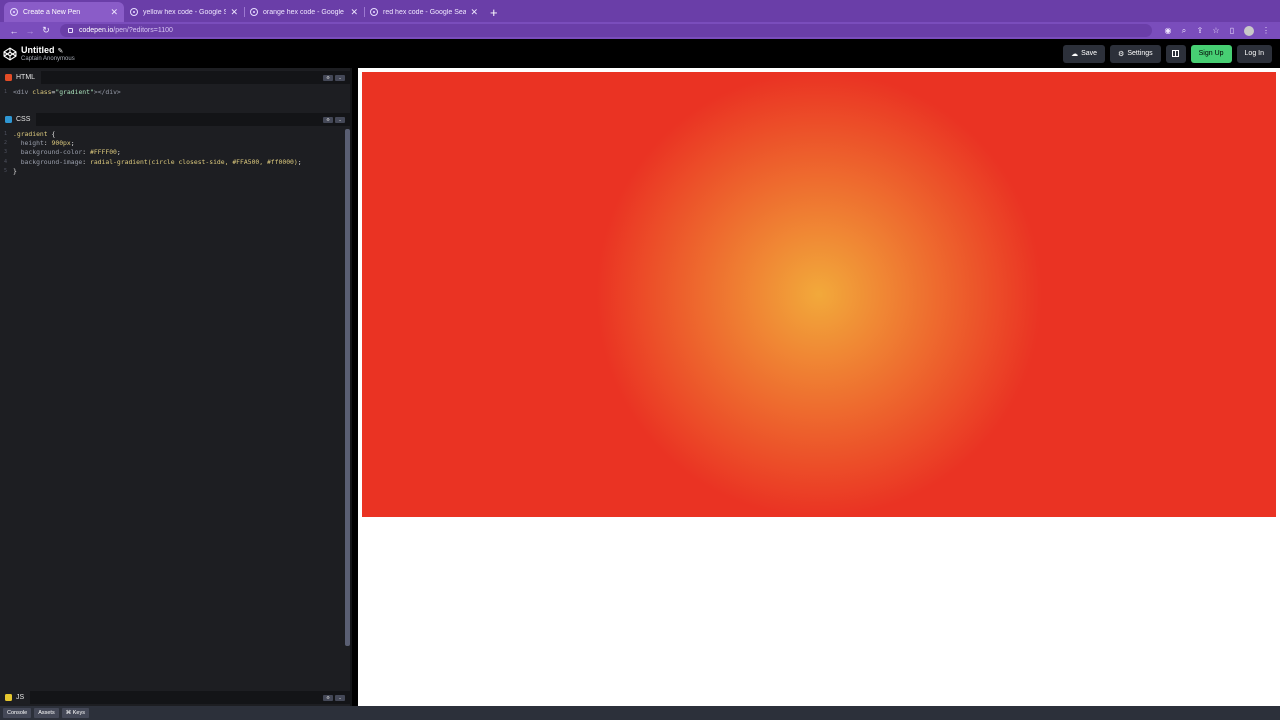 This screenshot has height=720, width=1280. Describe the element at coordinates (38, 50) in the screenshot. I see `pen-title-text: Untitled` at that location.